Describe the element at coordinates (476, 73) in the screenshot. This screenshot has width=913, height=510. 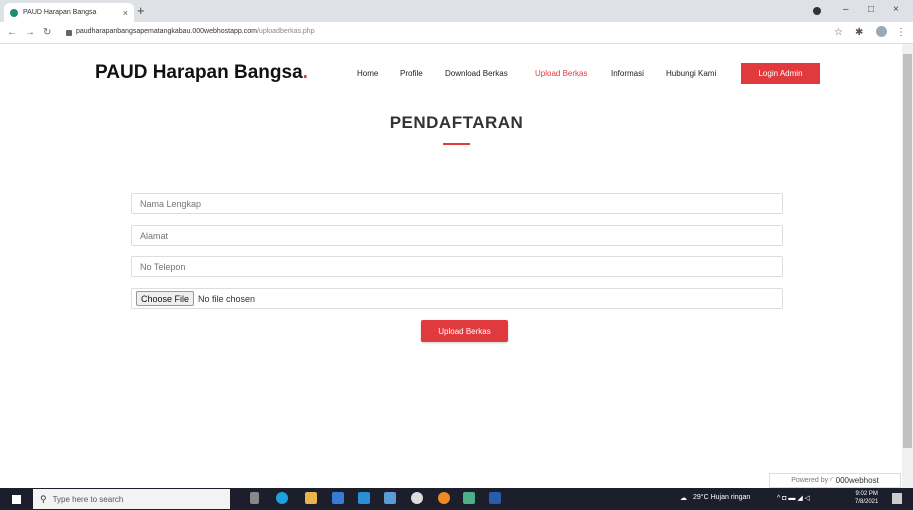
I see `nav-download-berkas: Download Berkas` at that location.